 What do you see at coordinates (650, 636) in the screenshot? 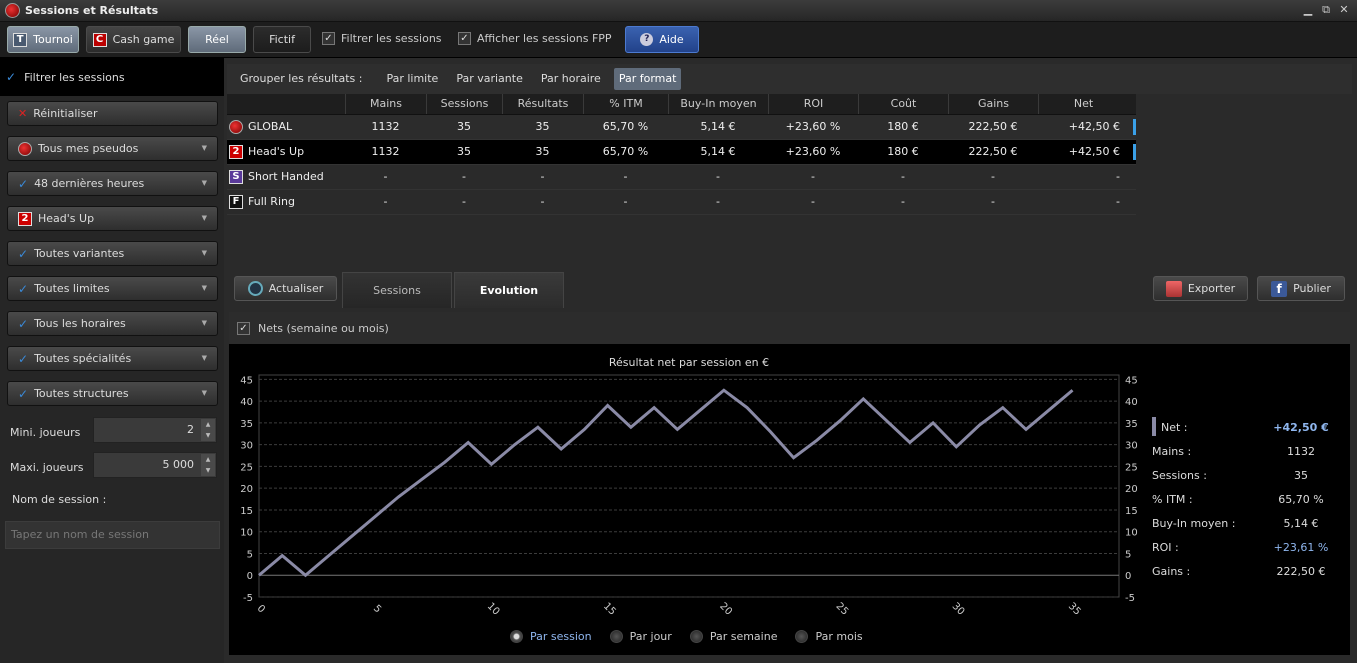
I see `radio-label: Par jour` at bounding box center [650, 636].